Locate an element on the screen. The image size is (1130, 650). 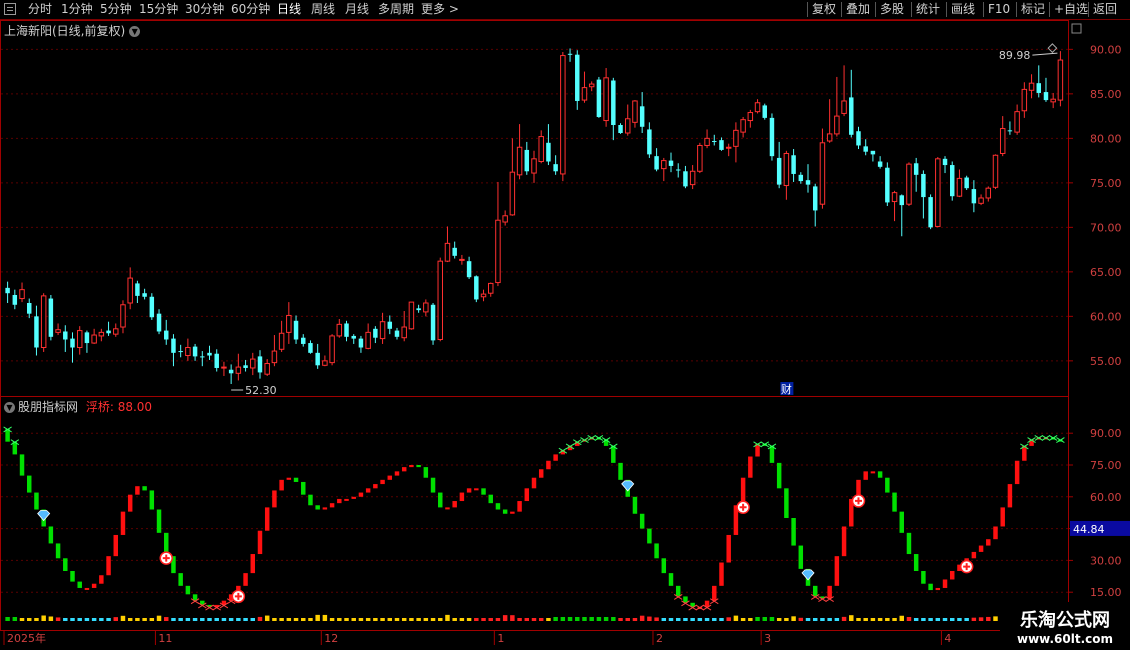
y-tick-label: 90.00 is located at coordinates (1106, 433).